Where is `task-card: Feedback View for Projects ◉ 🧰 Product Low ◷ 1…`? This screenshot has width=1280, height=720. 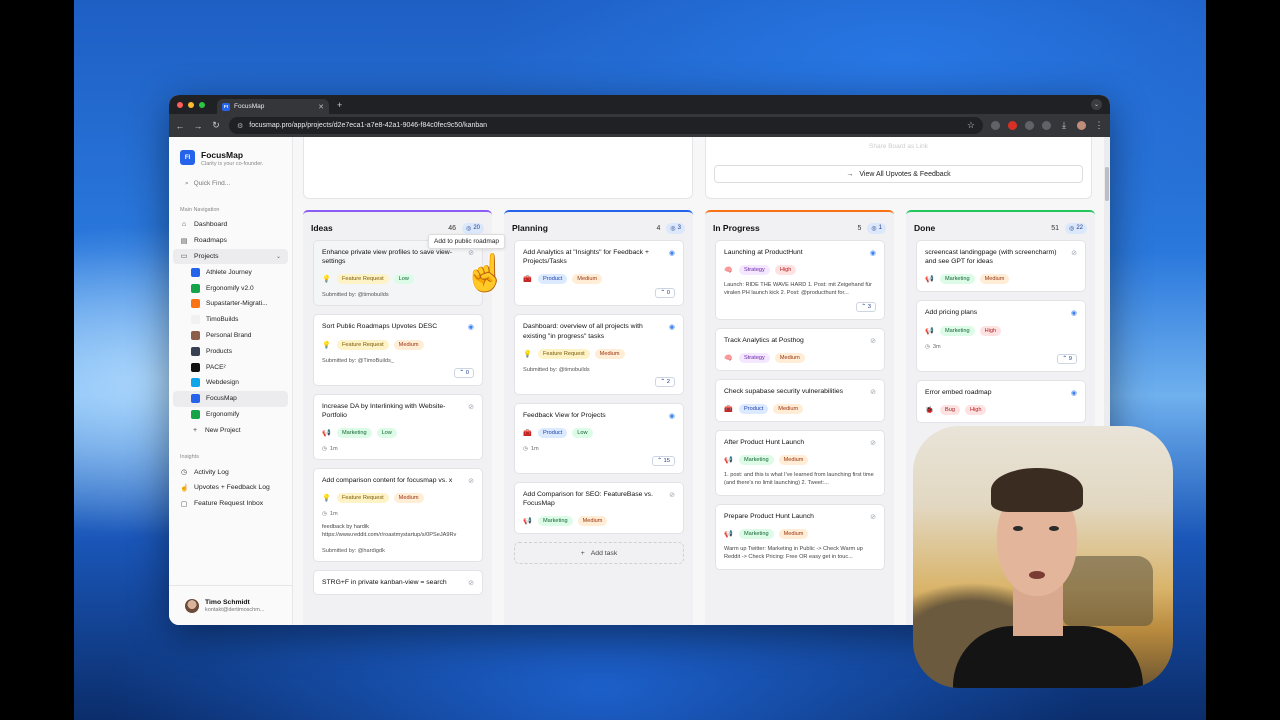
task-card: Feedback View for Projects ◉ 🧰 Product Low ◷ 1… is located at coordinates (599, 438).